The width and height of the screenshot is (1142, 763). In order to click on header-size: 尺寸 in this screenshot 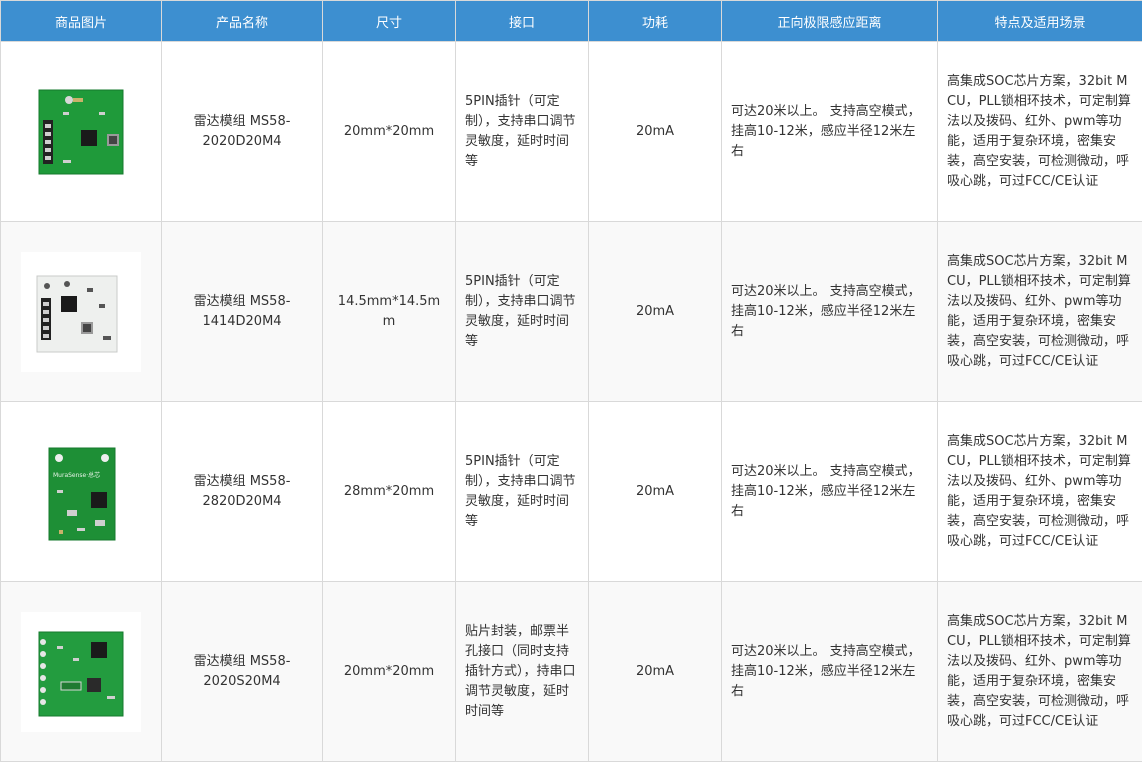, I will do `click(389, 21)`.